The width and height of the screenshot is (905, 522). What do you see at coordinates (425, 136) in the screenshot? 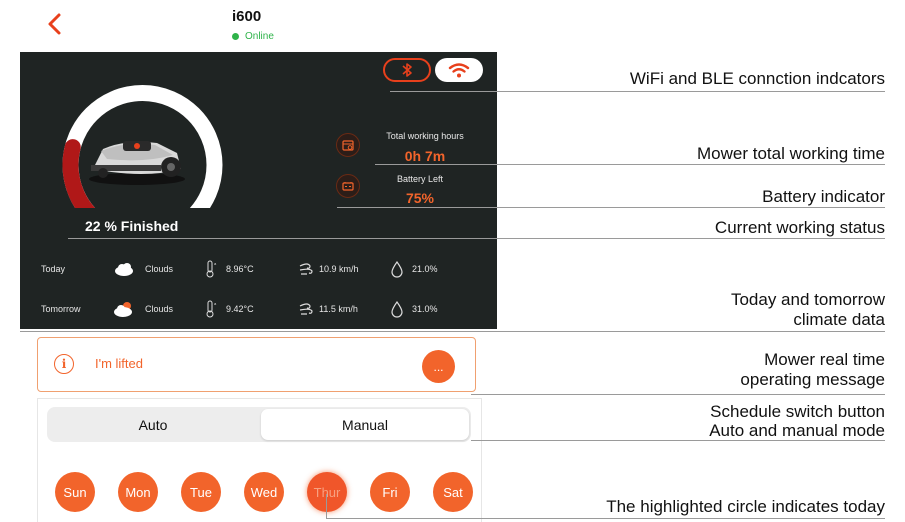
I see `working-hours-label: Total working hours` at bounding box center [425, 136].